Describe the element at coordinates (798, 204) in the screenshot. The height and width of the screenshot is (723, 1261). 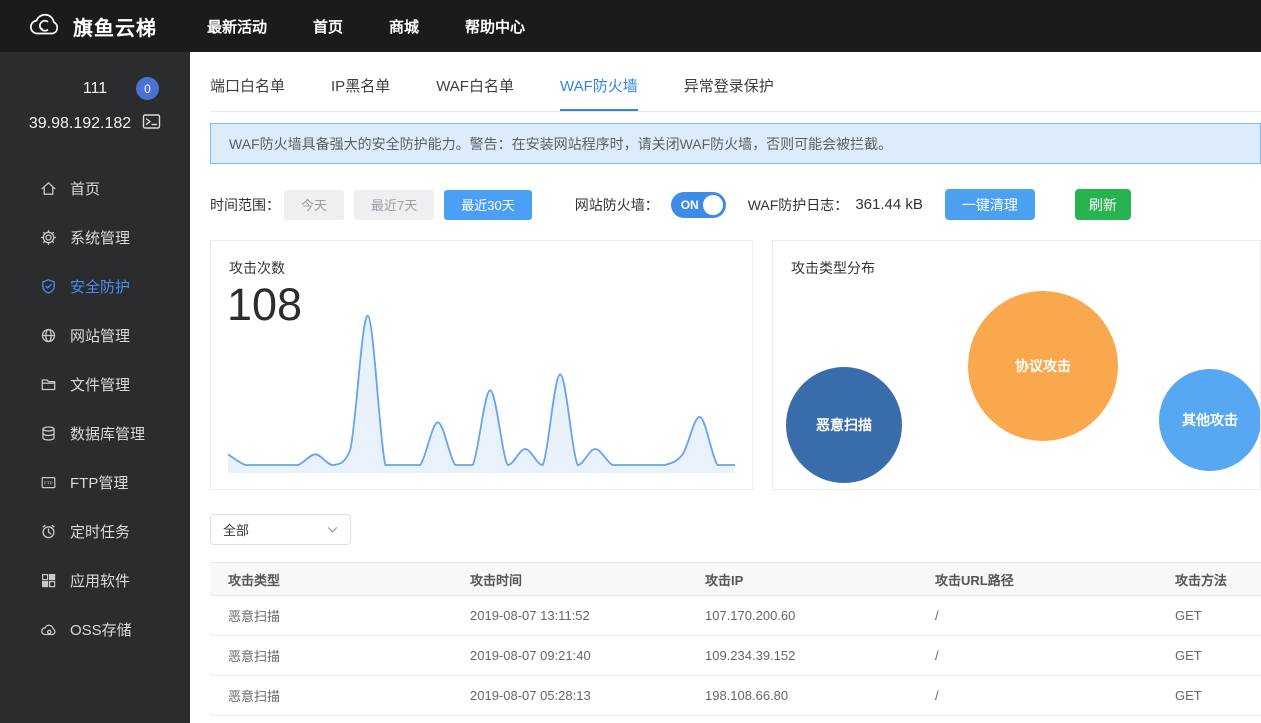
I see `waf-log-label: WAF防护日志：` at that location.